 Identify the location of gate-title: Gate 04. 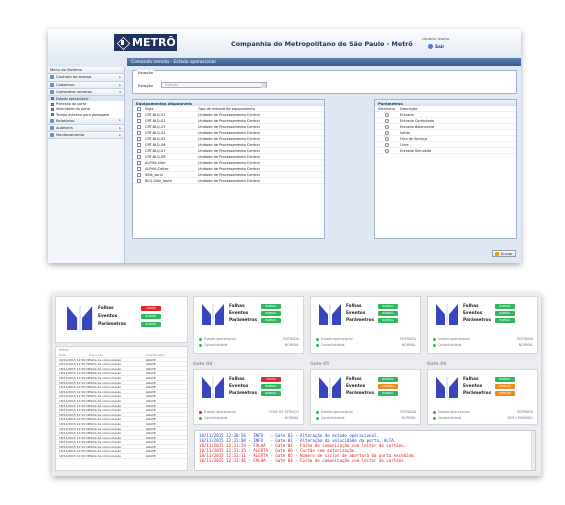
(203, 364).